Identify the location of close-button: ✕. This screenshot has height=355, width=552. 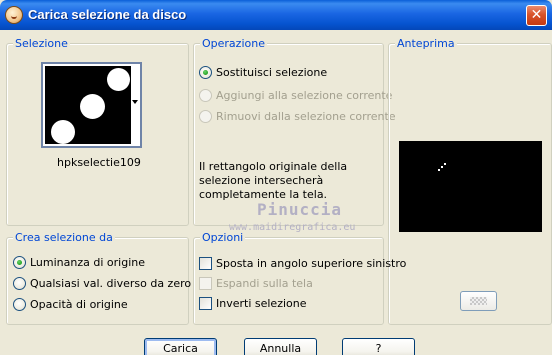
(536, 15).